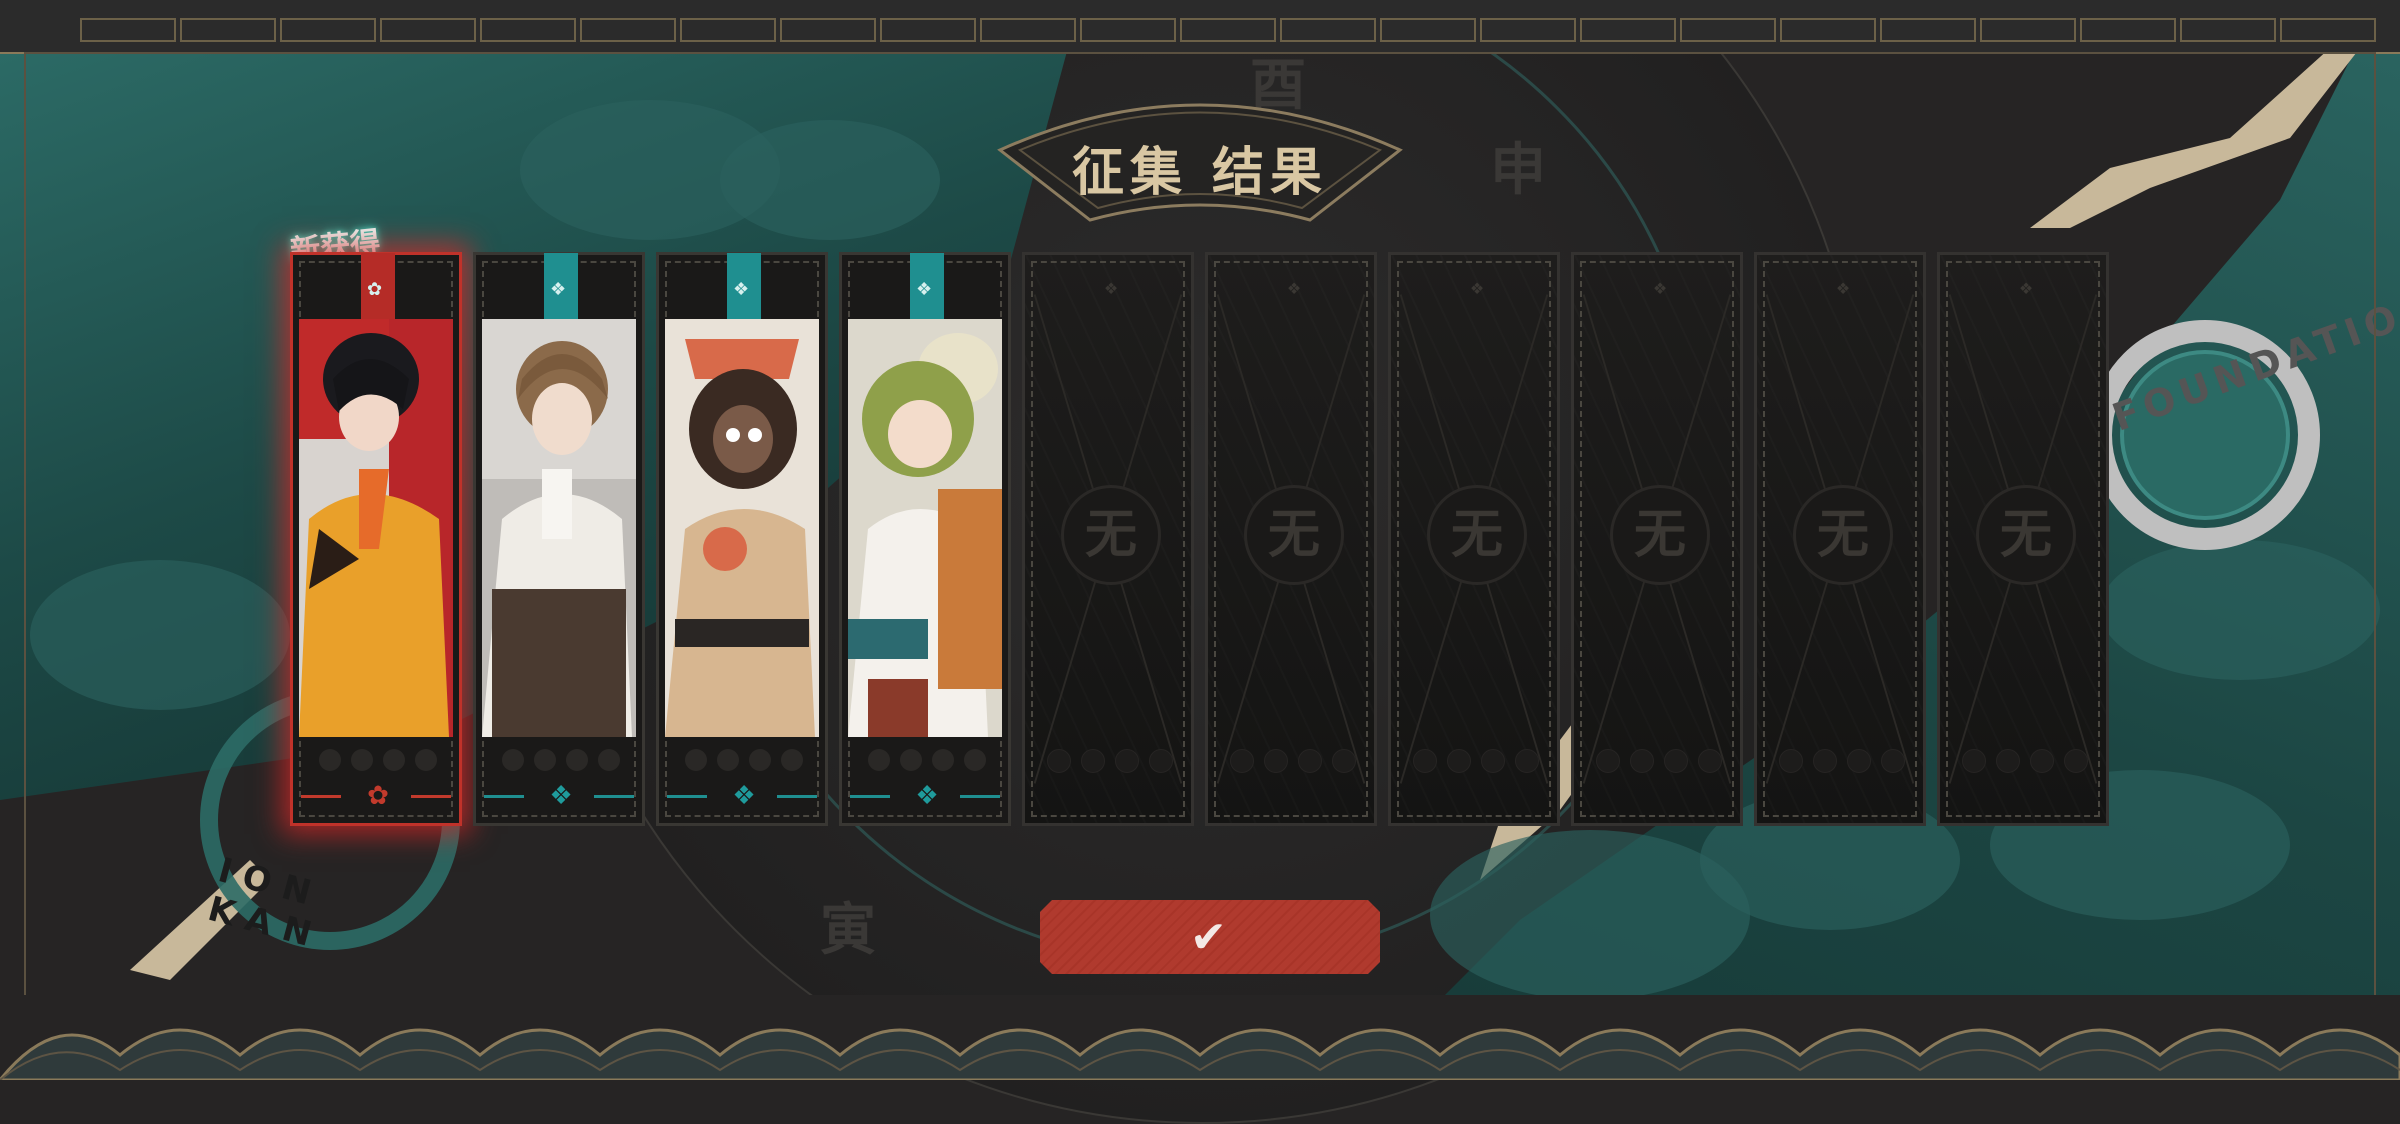 This screenshot has width=2400, height=1124. What do you see at coordinates (1200, 1037) in the screenshot?
I see `wave-border` at bounding box center [1200, 1037].